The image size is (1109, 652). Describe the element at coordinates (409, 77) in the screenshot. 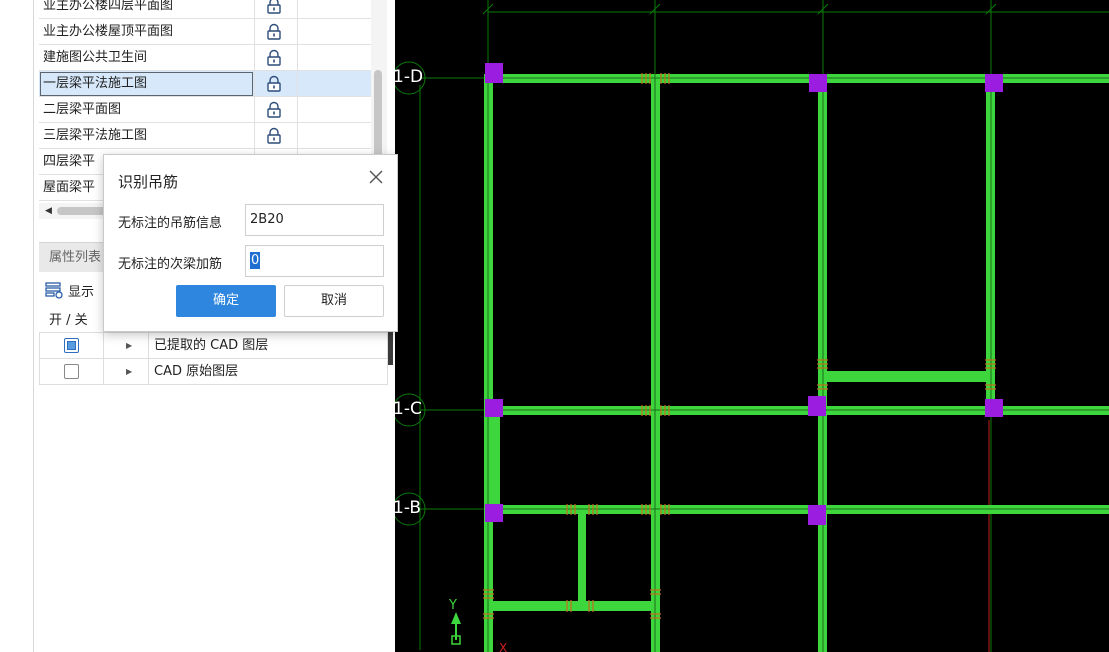

I see `axis-label: 1-D` at that location.